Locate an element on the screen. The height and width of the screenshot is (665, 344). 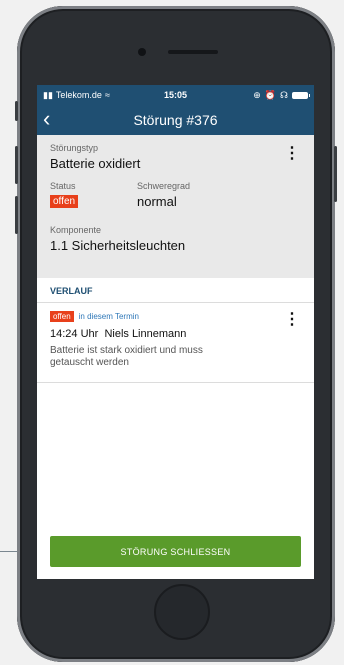
entry-time: 14:24 Uhr is located at coordinates (74, 334).